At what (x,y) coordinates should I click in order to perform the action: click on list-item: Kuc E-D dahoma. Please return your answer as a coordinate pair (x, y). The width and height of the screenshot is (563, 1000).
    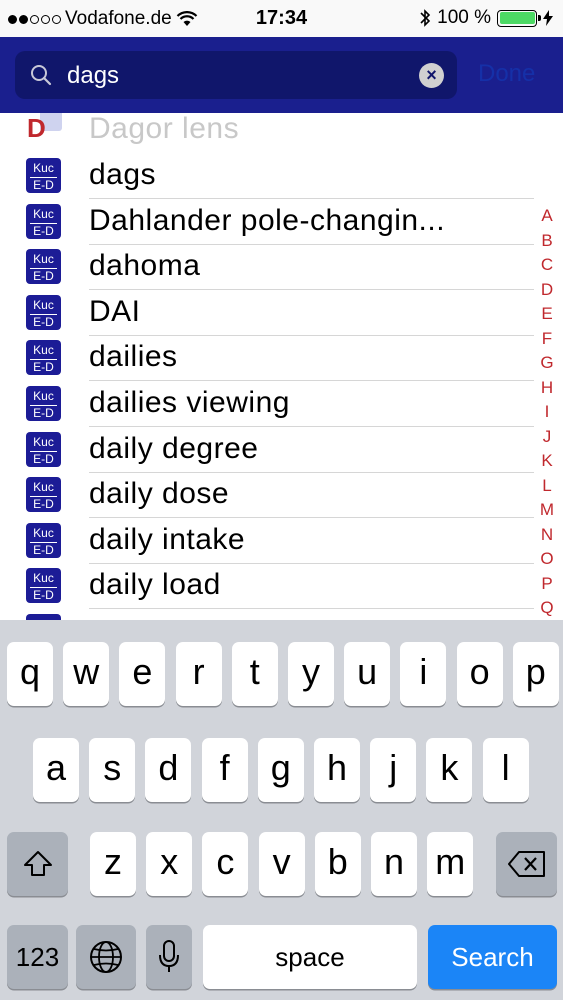
    Looking at the image, I should click on (270, 267).